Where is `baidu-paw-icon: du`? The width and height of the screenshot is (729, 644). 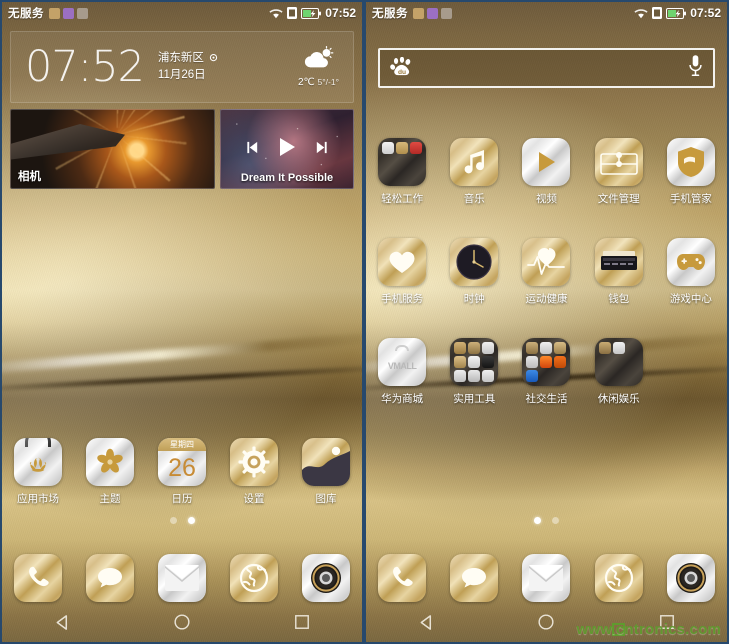
baidu-paw-icon: du is located at coordinates (400, 66).